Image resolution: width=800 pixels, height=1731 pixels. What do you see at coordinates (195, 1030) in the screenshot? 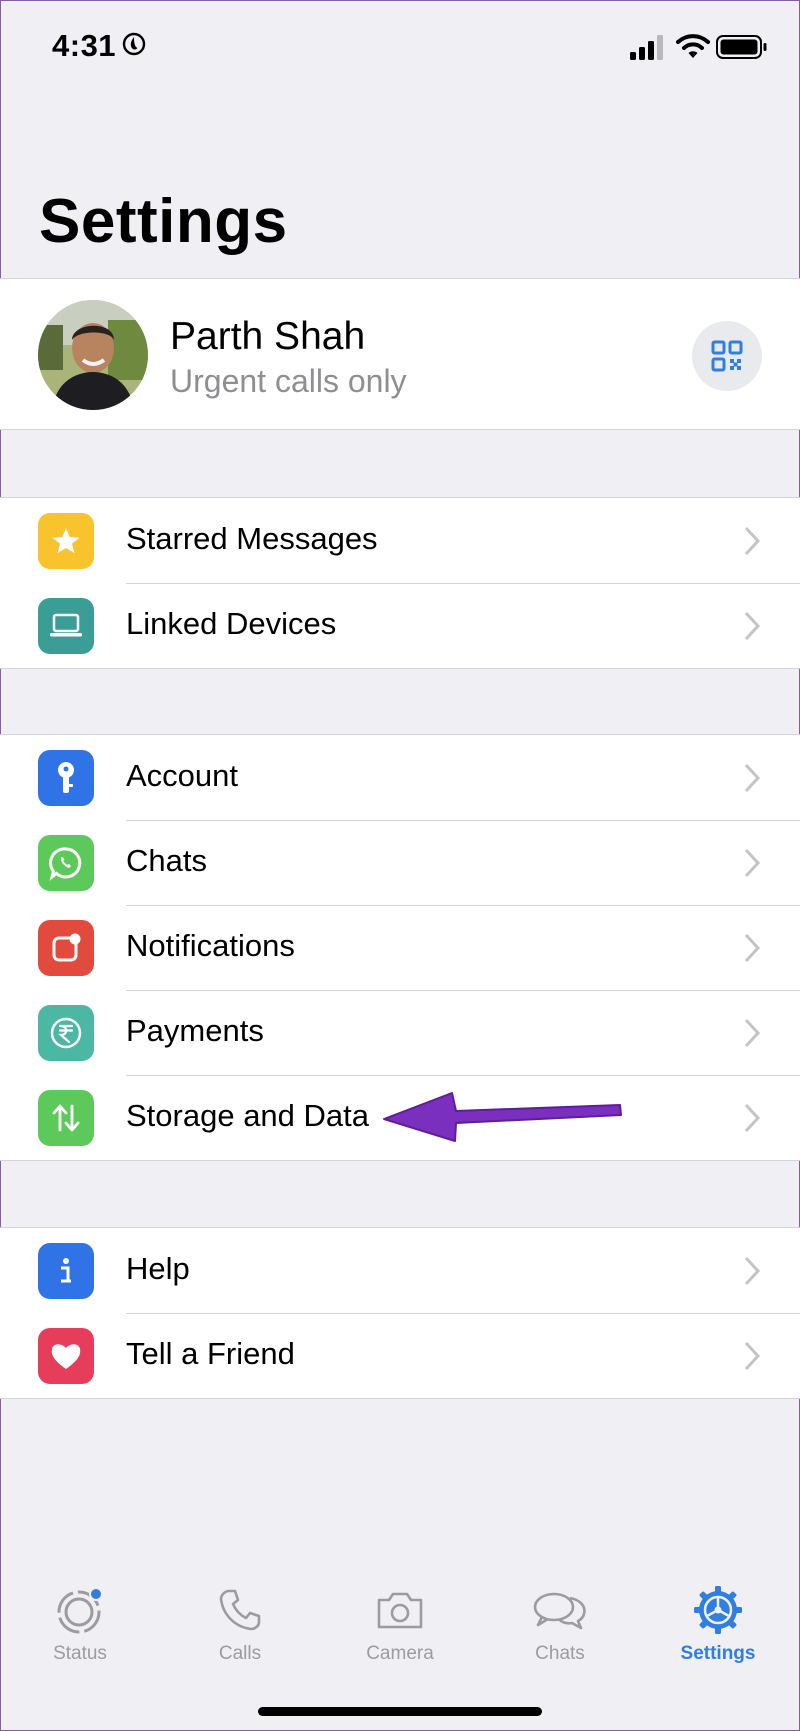
I see `row-label: Payments` at bounding box center [195, 1030].